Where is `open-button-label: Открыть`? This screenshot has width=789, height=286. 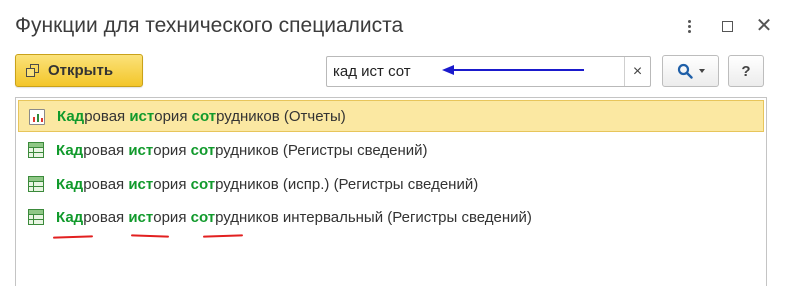
open-button-label: Открыть is located at coordinates (81, 70).